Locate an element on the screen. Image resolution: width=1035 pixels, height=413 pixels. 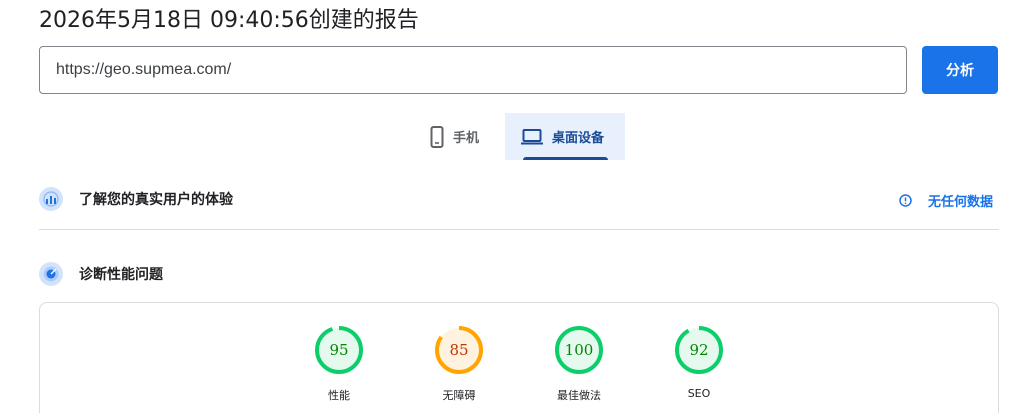
score-label-seo: SEO is located at coordinates (699, 393).